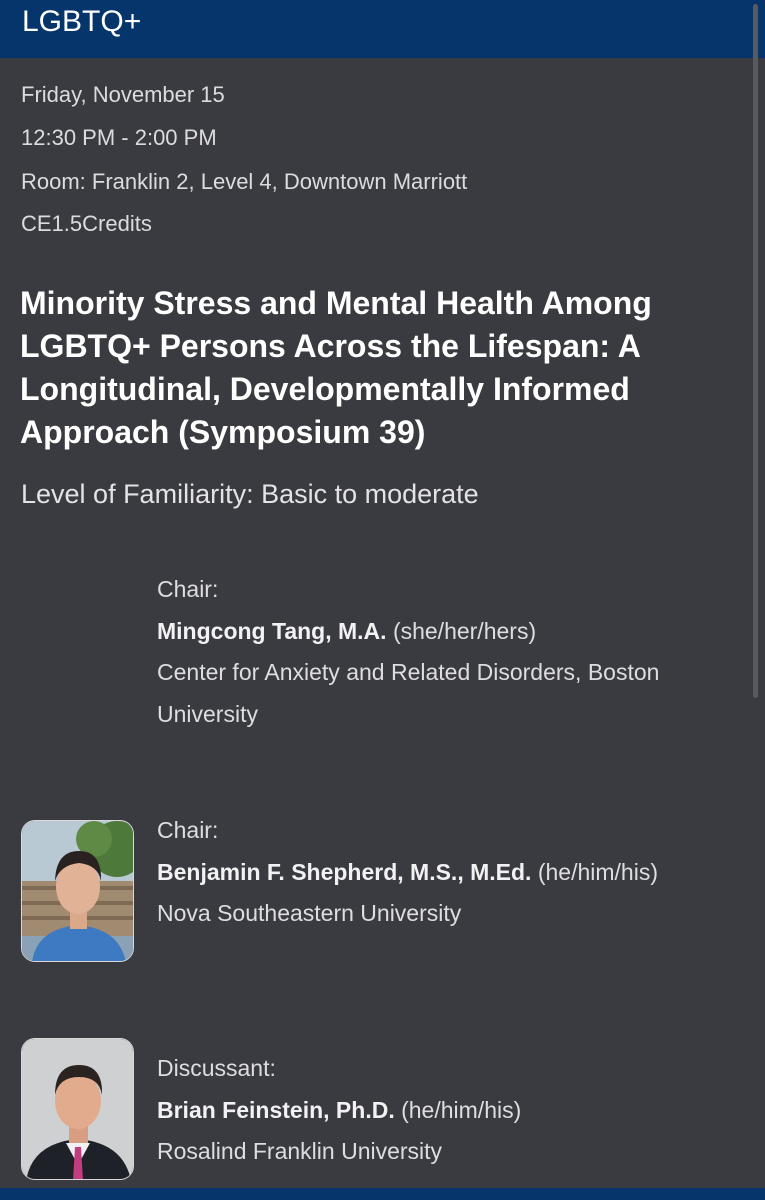 This screenshot has height=1200, width=765. I want to click on person-name-line: Brian Feinstein, Ph.D. (he/him/his), so click(442, 1111).